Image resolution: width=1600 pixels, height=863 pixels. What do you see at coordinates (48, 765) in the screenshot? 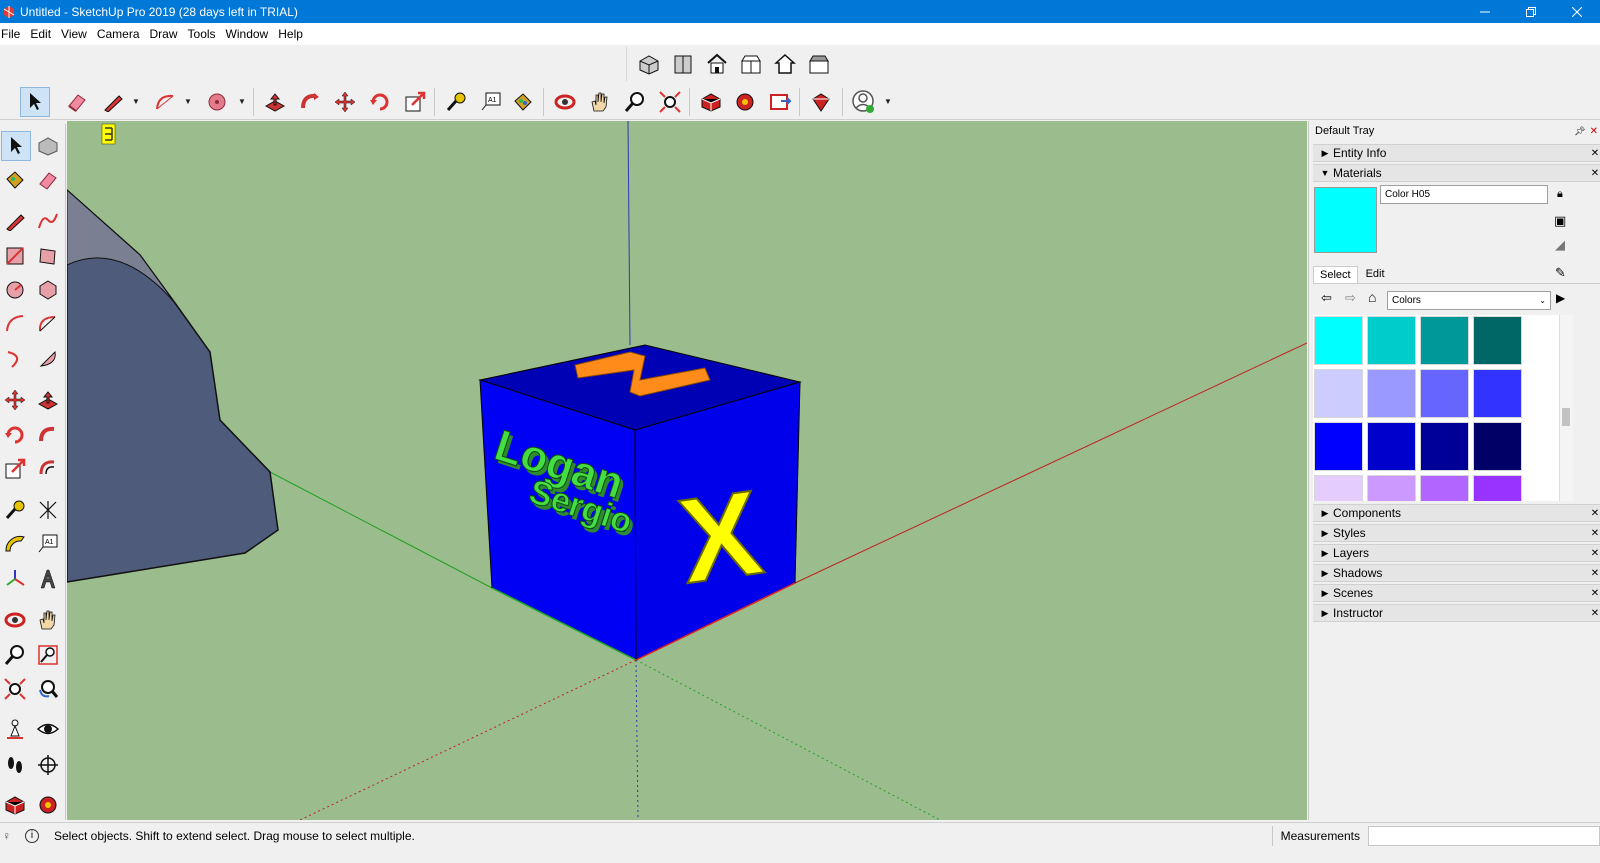
I see `lt-section-plane-button` at bounding box center [48, 765].